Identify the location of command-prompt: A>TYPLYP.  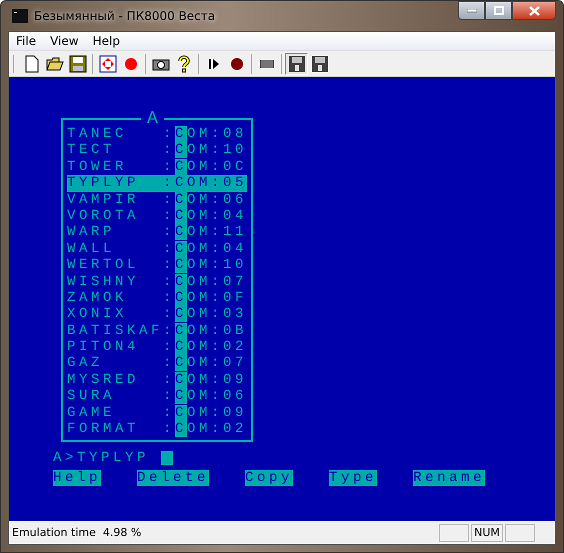
(101, 458).